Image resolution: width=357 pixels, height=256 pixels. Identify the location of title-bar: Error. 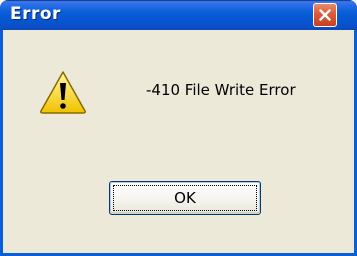
(178, 15).